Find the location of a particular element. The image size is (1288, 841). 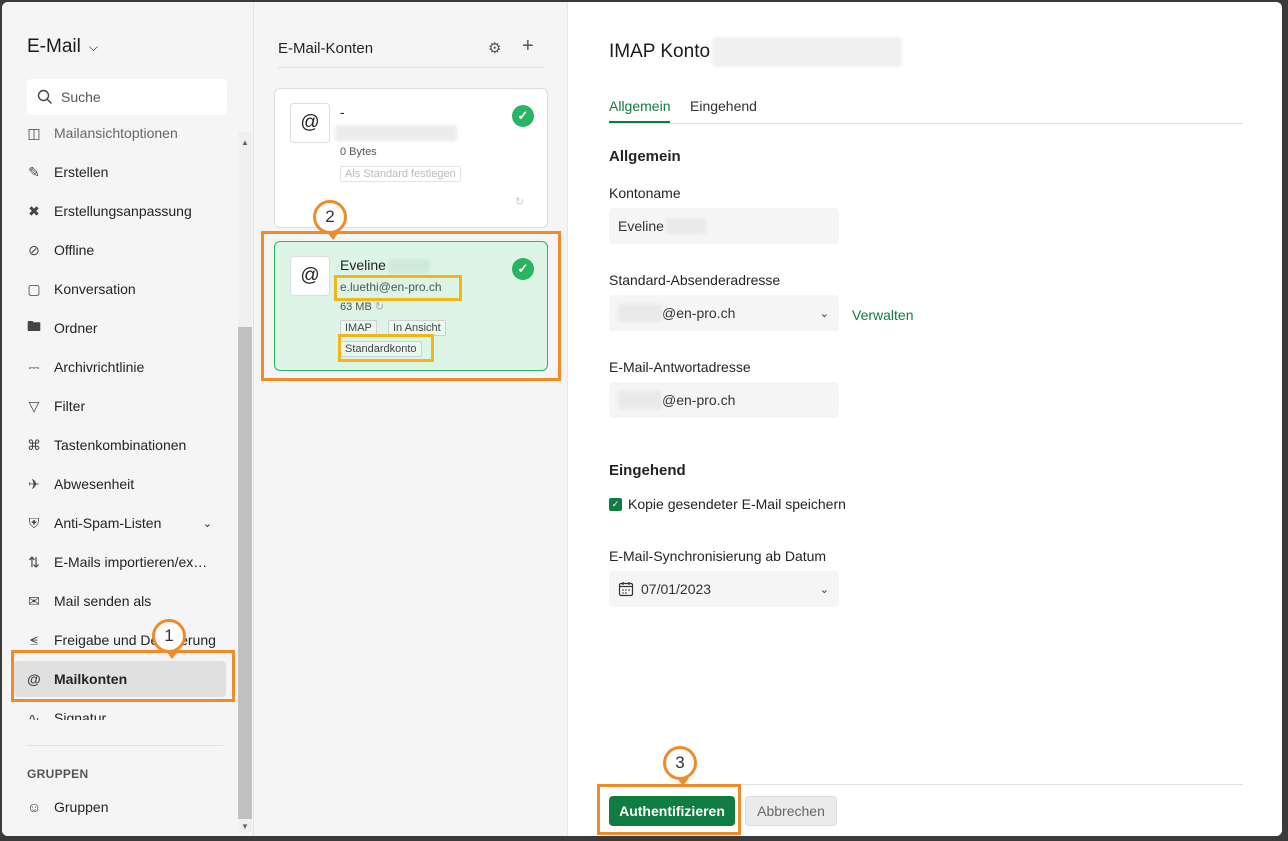

chevron-down-icon: ⌄ is located at coordinates (824, 589).